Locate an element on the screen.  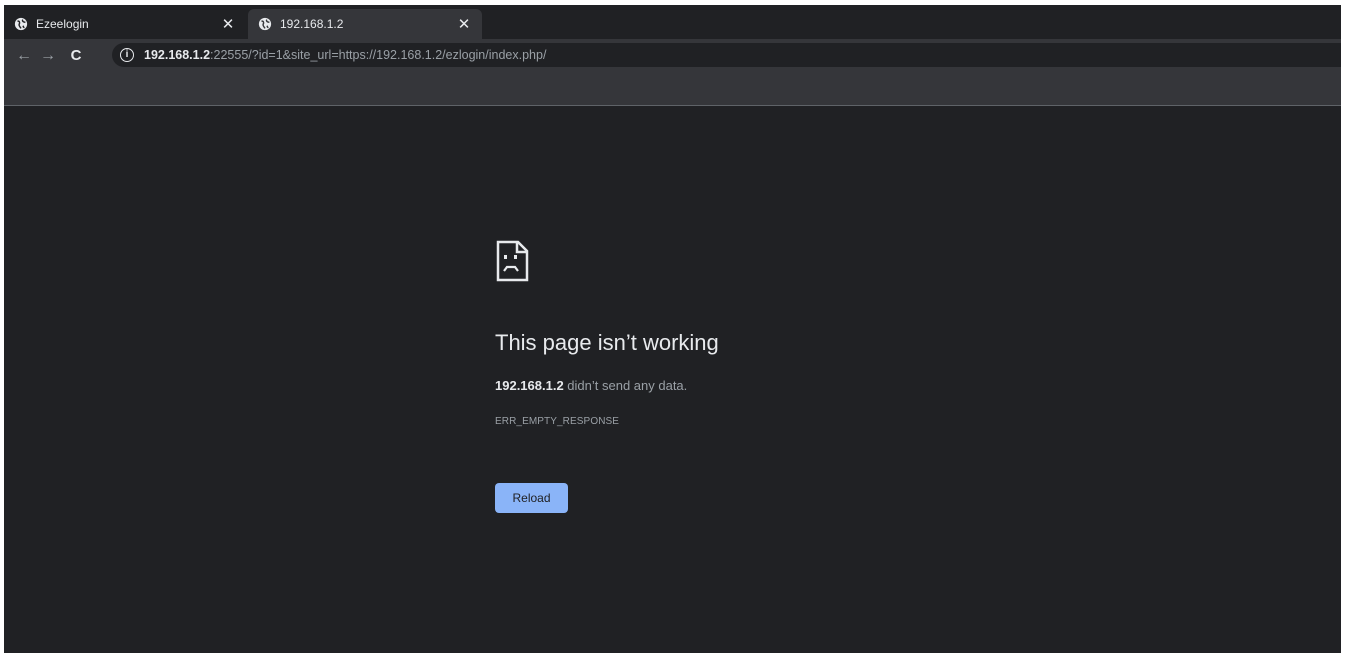
tab-192-168-1-2: 192.168.1.2 ✕ is located at coordinates (365, 24).